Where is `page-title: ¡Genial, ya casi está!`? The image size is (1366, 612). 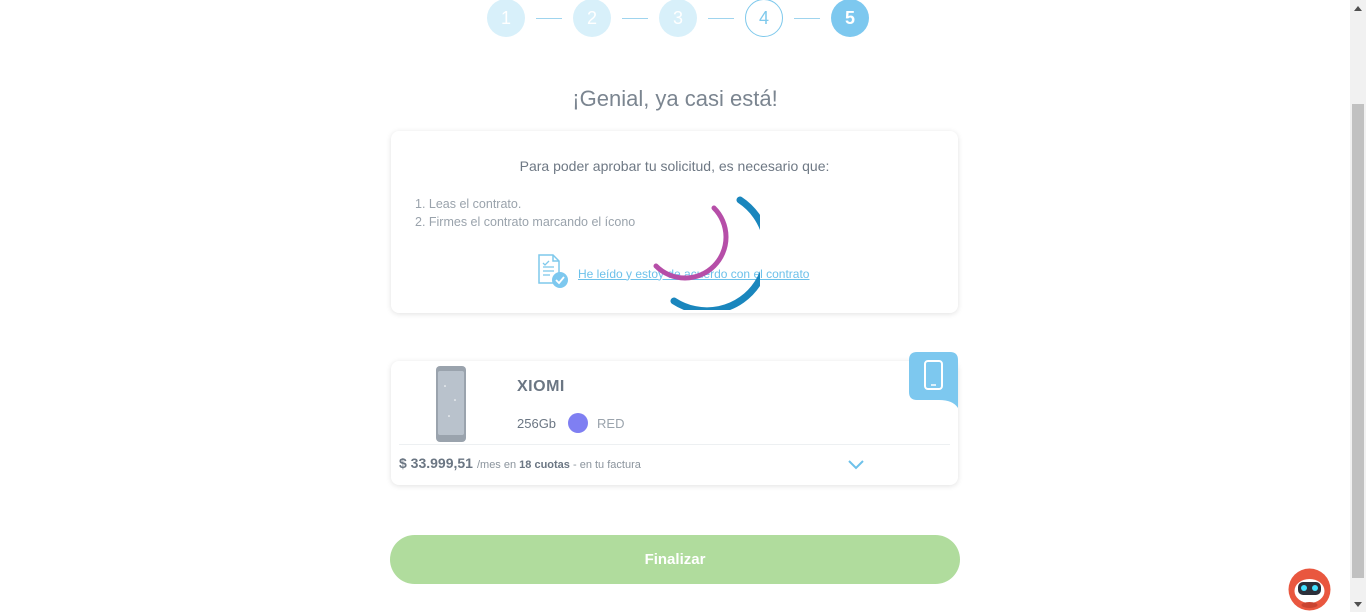
page-title: ¡Genial, ya casi está! is located at coordinates (675, 98).